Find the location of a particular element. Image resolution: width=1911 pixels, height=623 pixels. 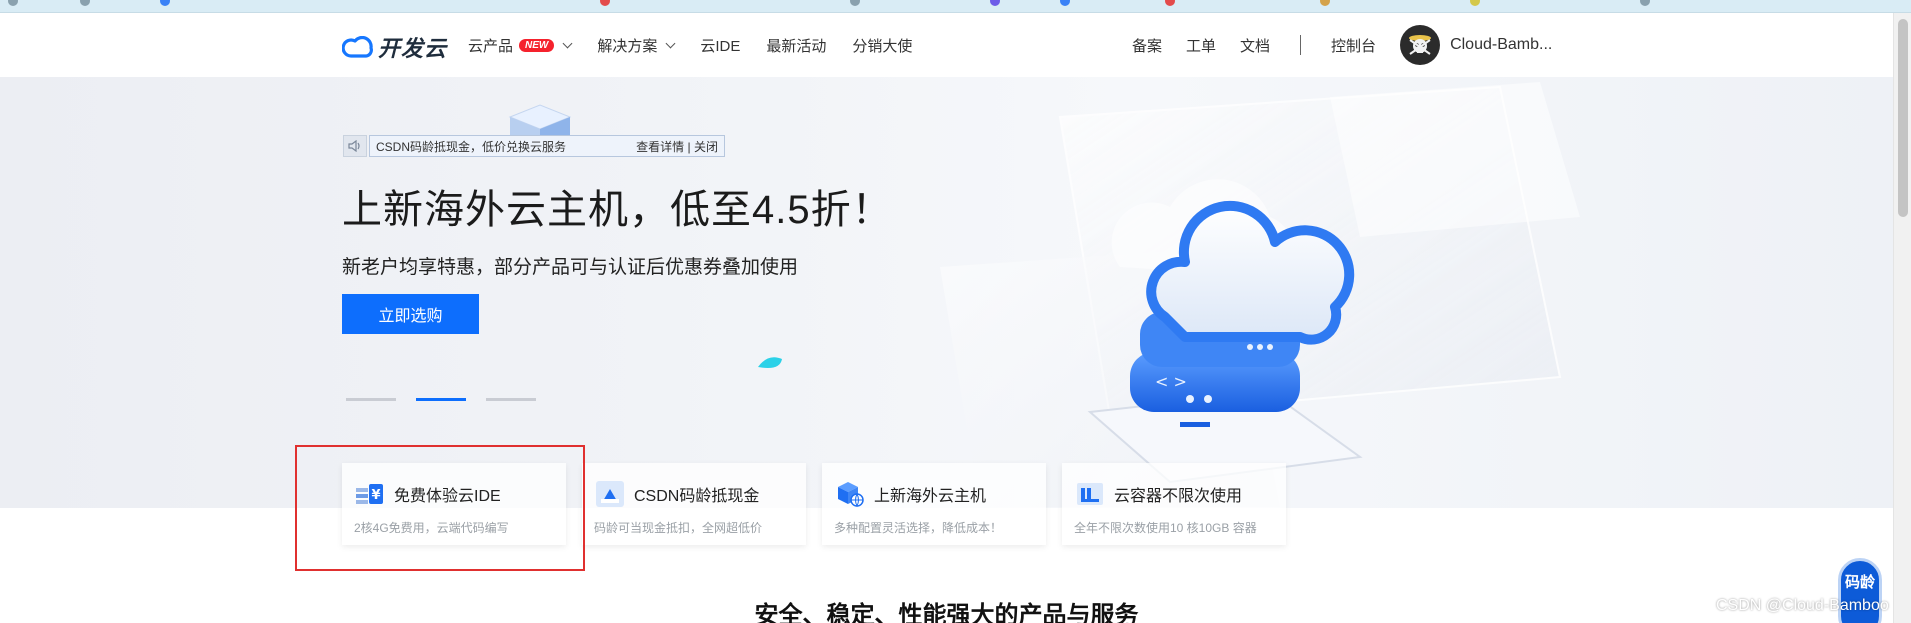

nav-item-cloud-ide: 云IDE is located at coordinates (720, 45).